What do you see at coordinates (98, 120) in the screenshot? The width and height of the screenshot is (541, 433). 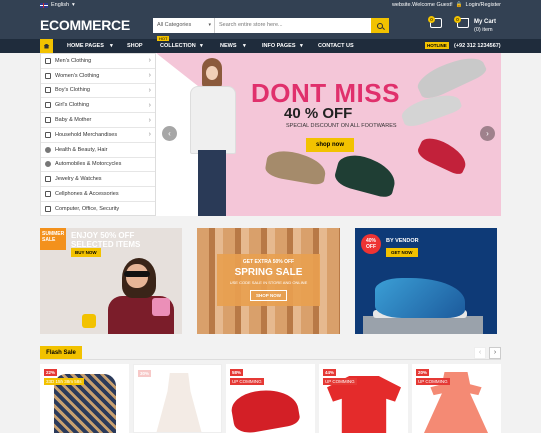 I see `sidebar-item-baby-mother: Baby & Mother ›` at bounding box center [98, 120].